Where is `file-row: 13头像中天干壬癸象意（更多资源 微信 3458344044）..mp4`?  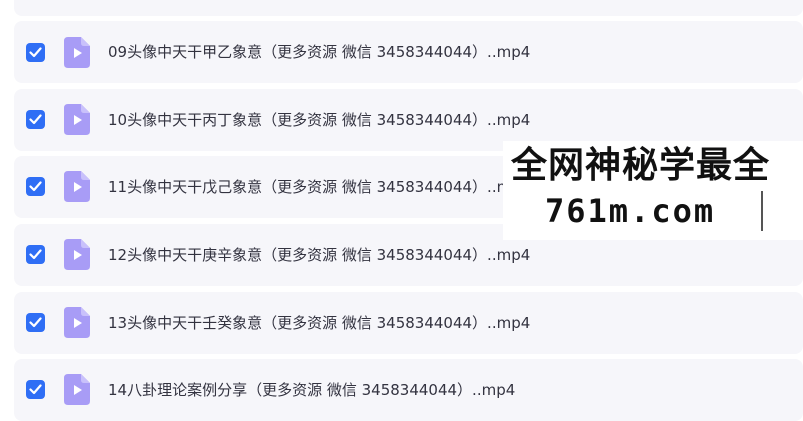 file-row: 13头像中天干壬癸象意（更多资源 微信 3458344044）..mp4 is located at coordinates (408, 323).